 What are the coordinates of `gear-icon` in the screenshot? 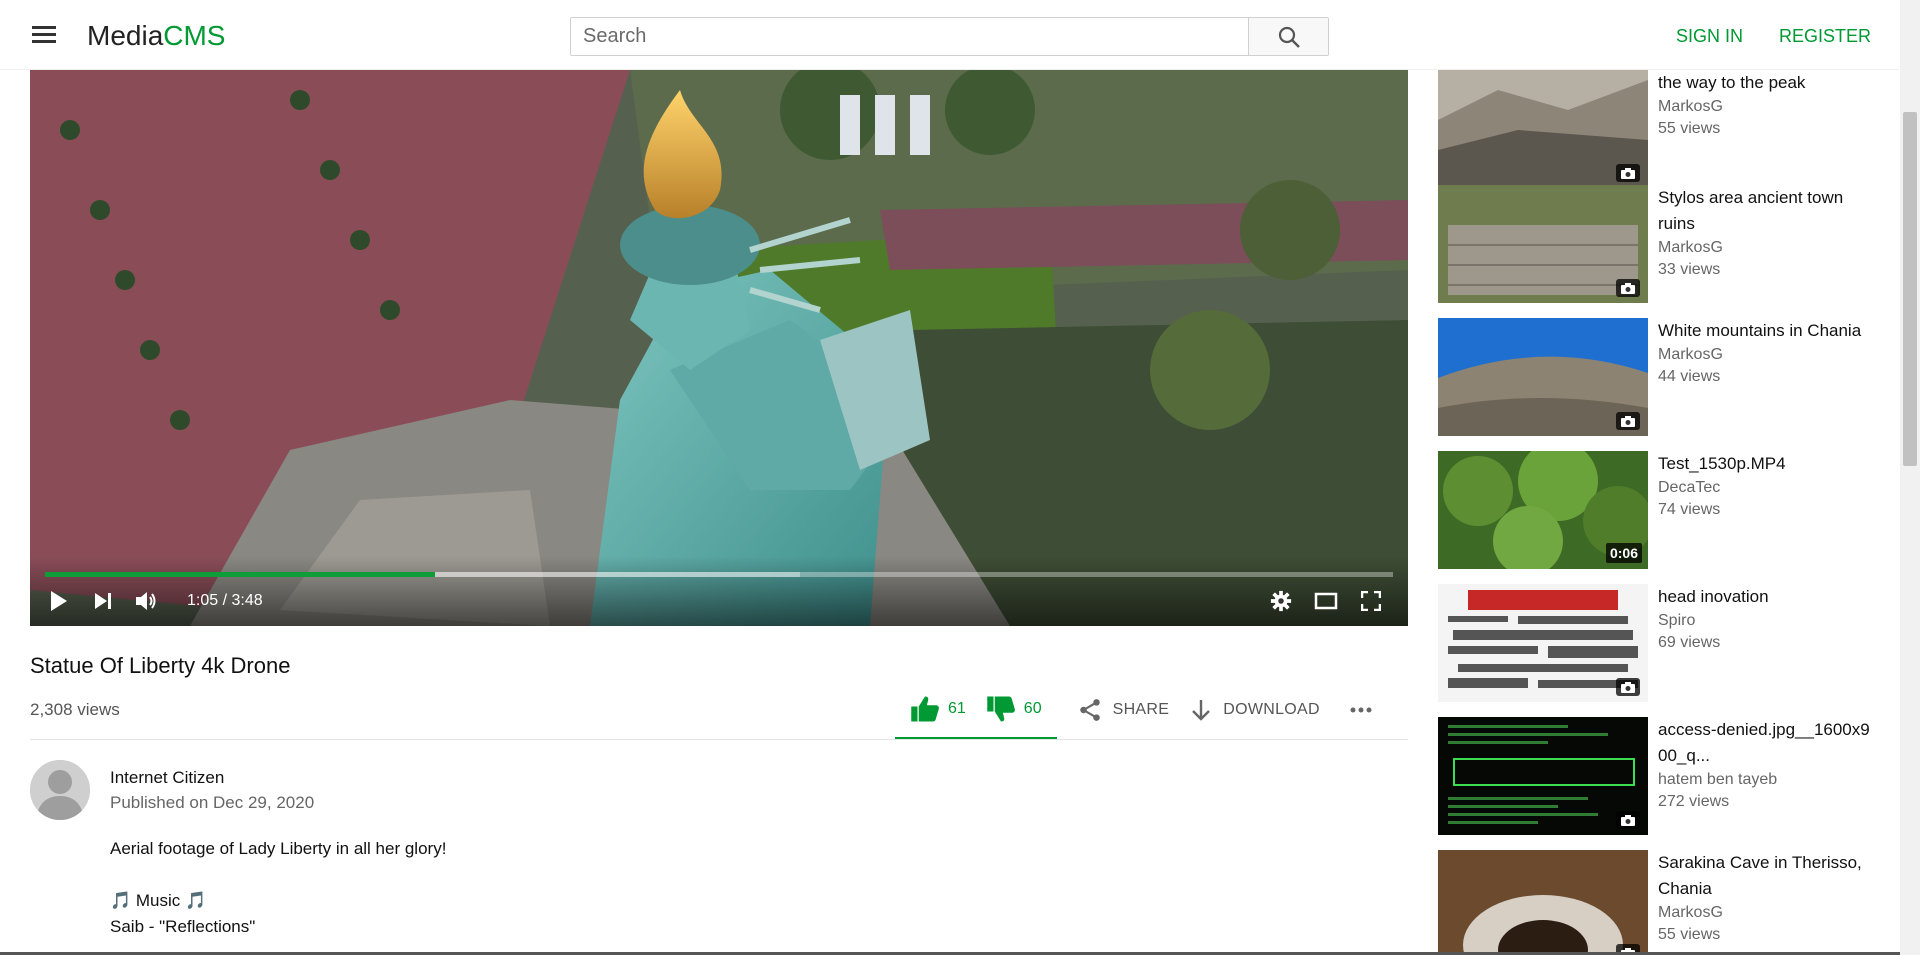 It's located at (1281, 601).